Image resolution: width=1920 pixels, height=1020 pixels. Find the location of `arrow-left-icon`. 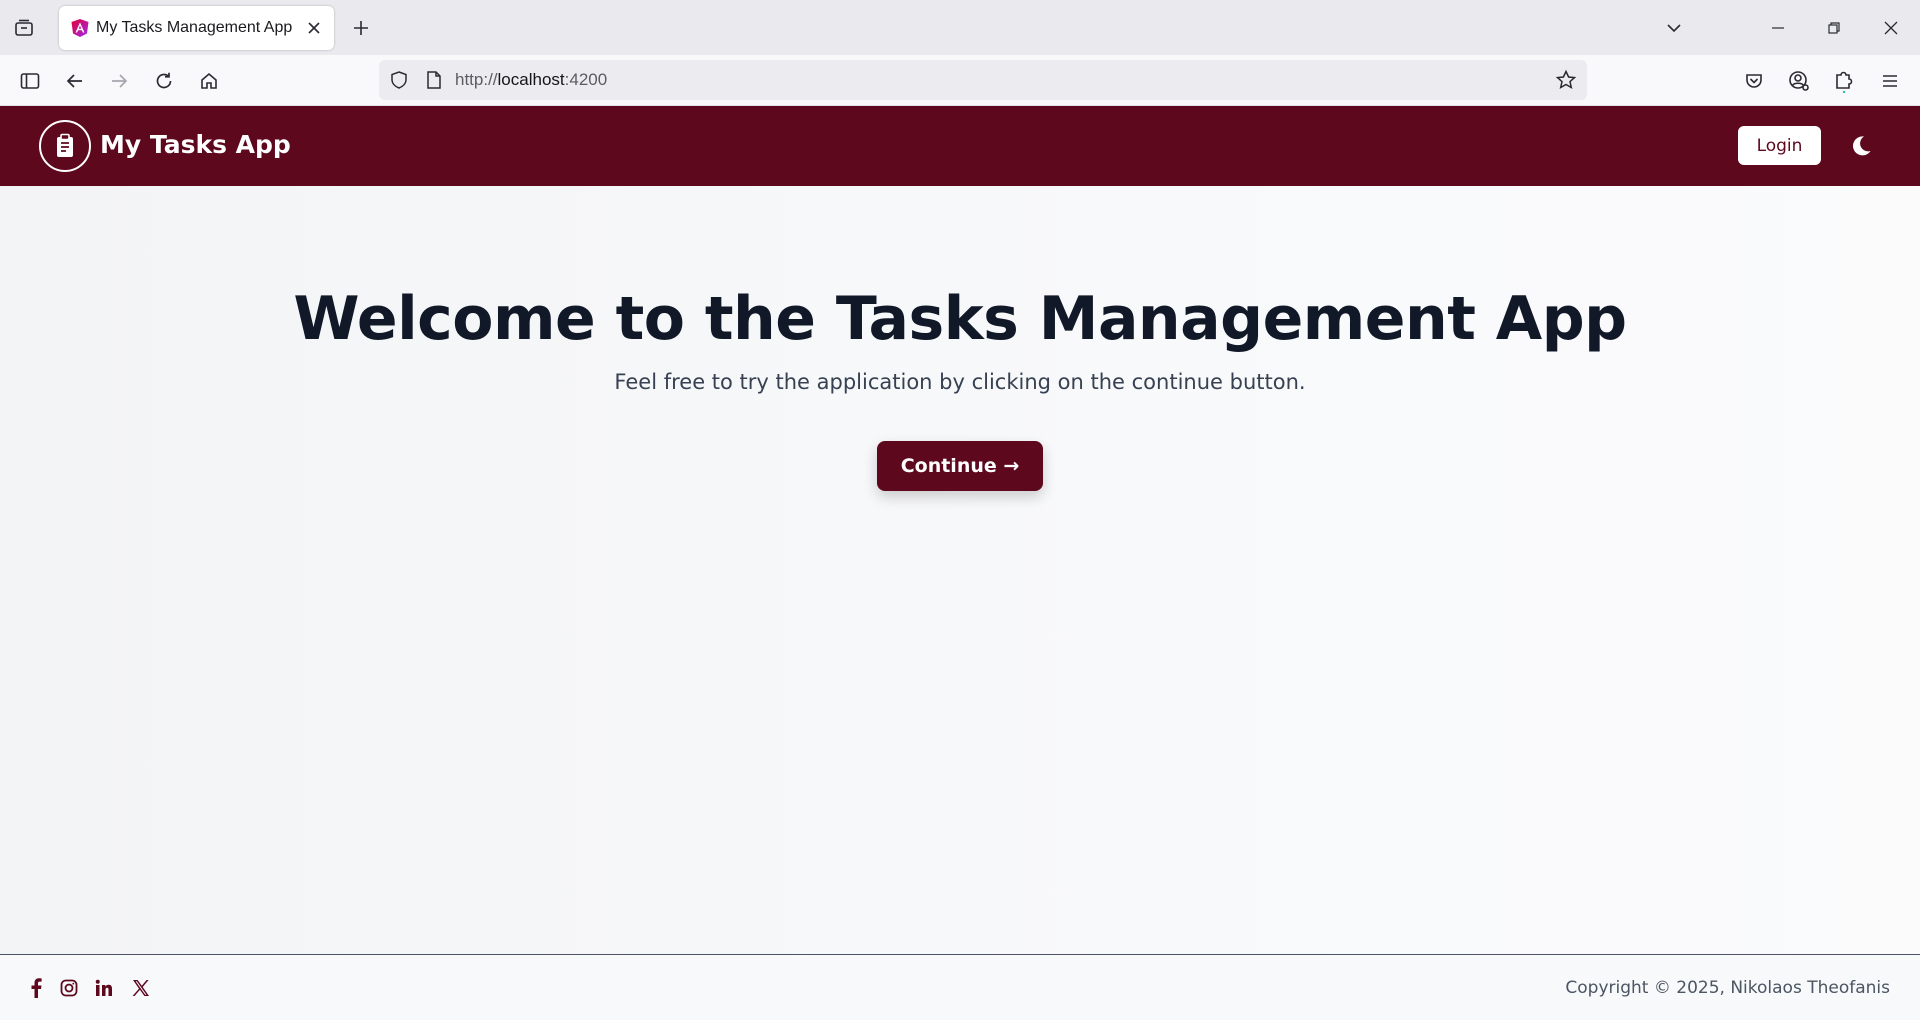

arrow-left-icon is located at coordinates (74, 81).